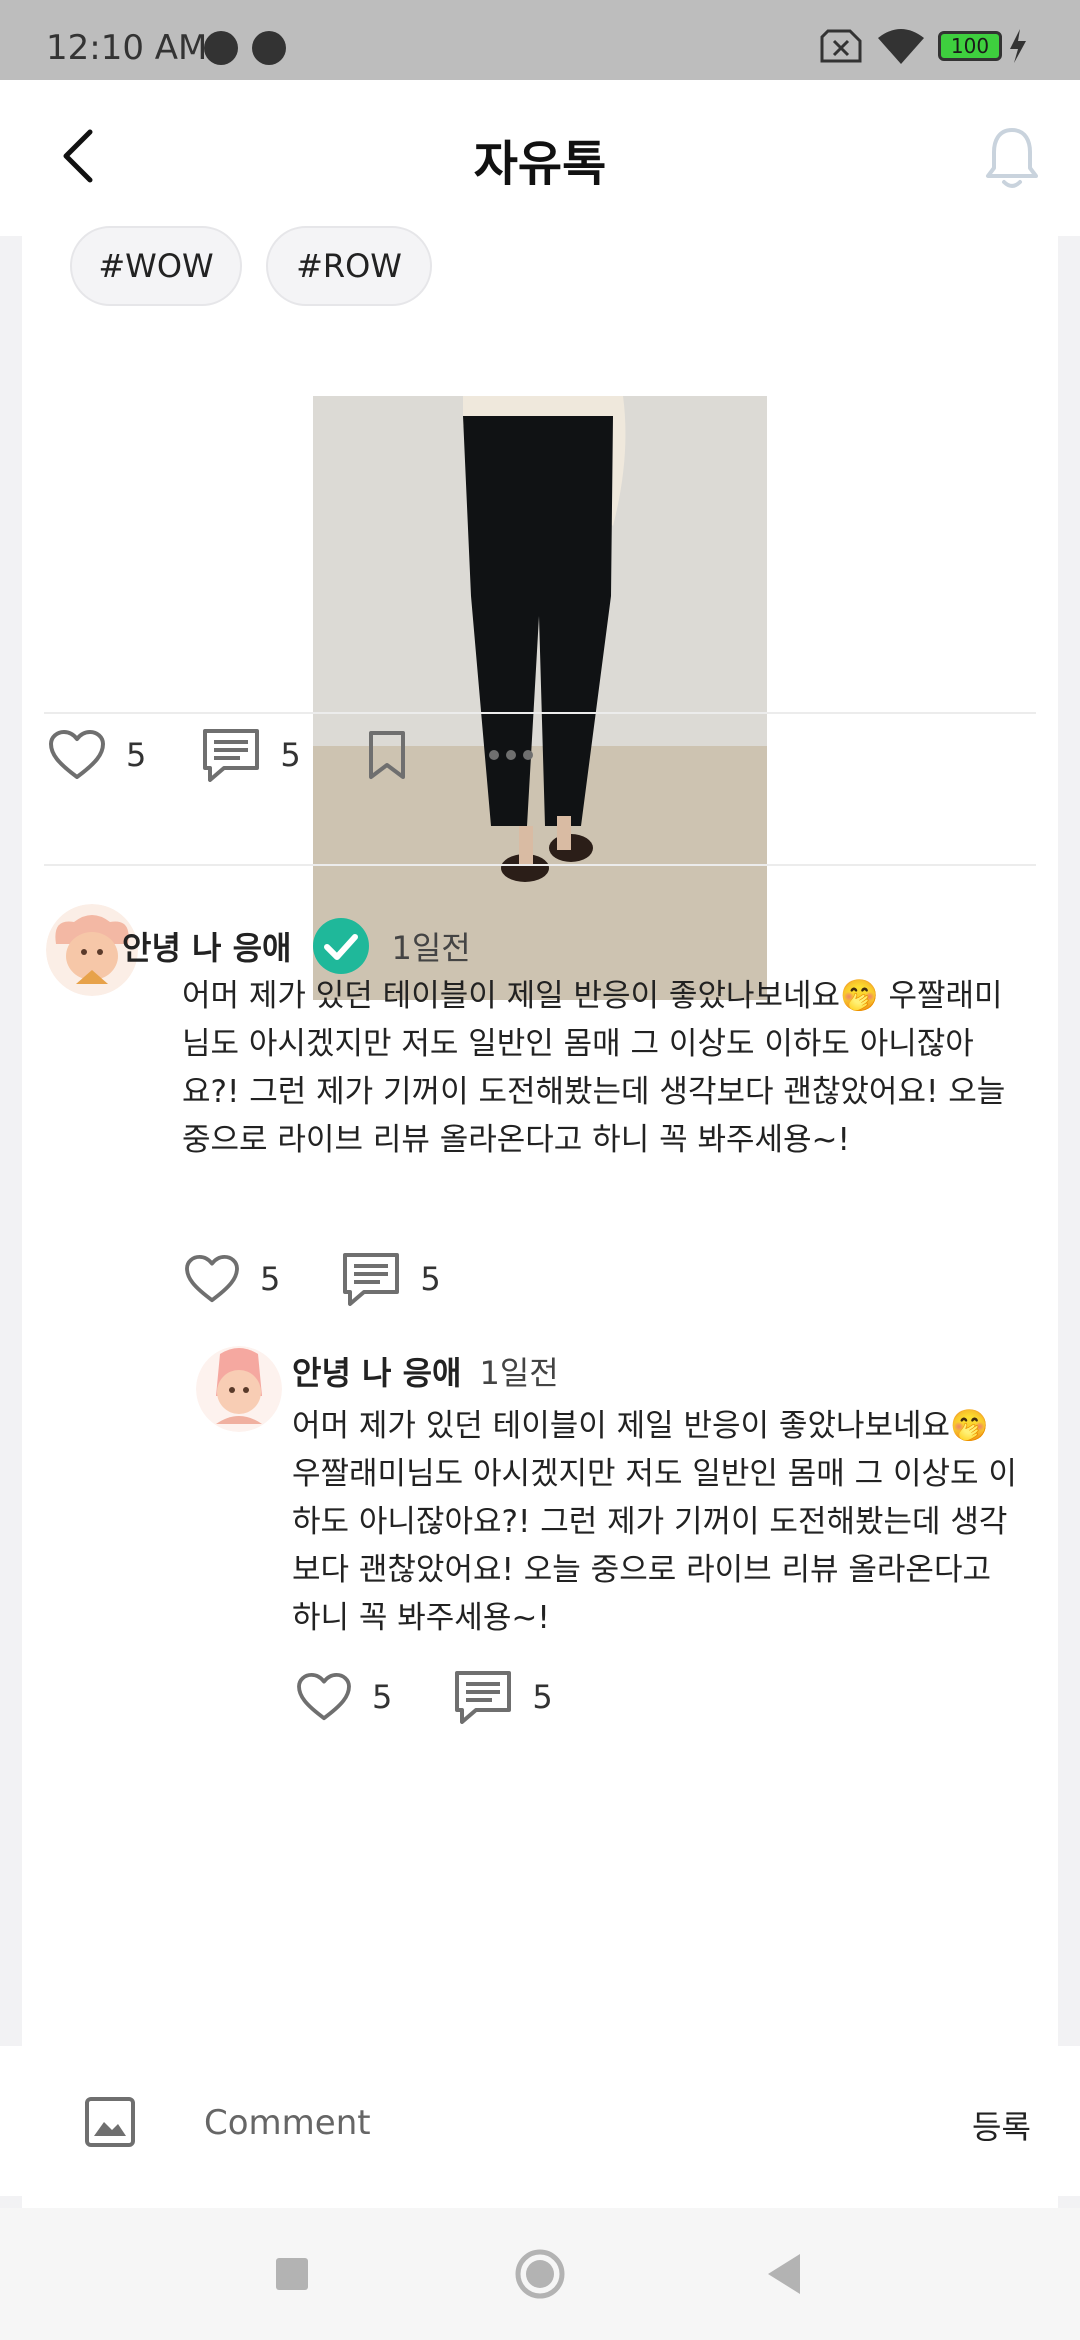 This screenshot has width=1080, height=2340. I want to click on bell-icon, so click(1012, 159).